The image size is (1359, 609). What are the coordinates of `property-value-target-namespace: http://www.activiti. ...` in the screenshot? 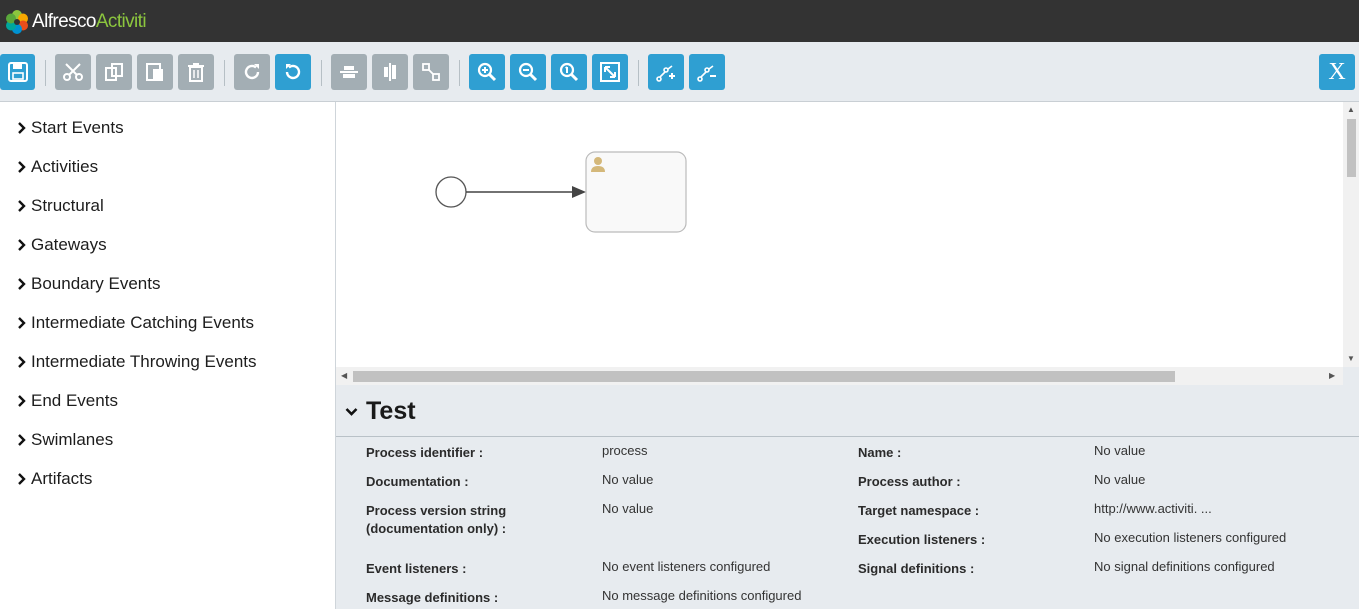 It's located at (1153, 509).